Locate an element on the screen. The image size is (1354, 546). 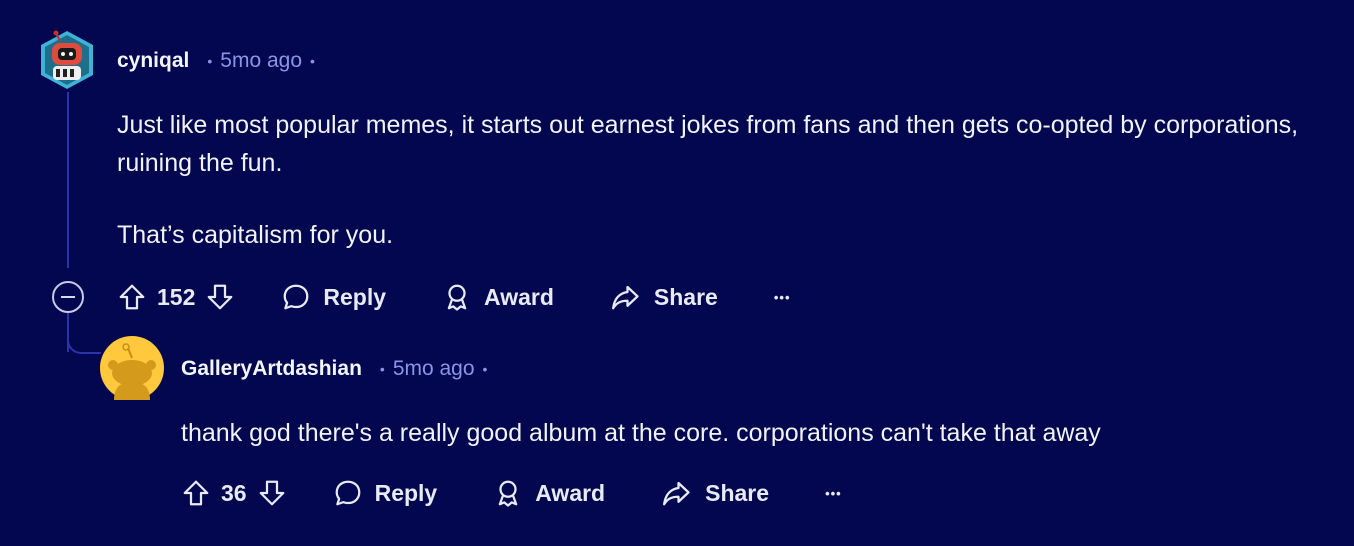
comment-paragraph: That’s capitalism for you. is located at coordinates (255, 235).